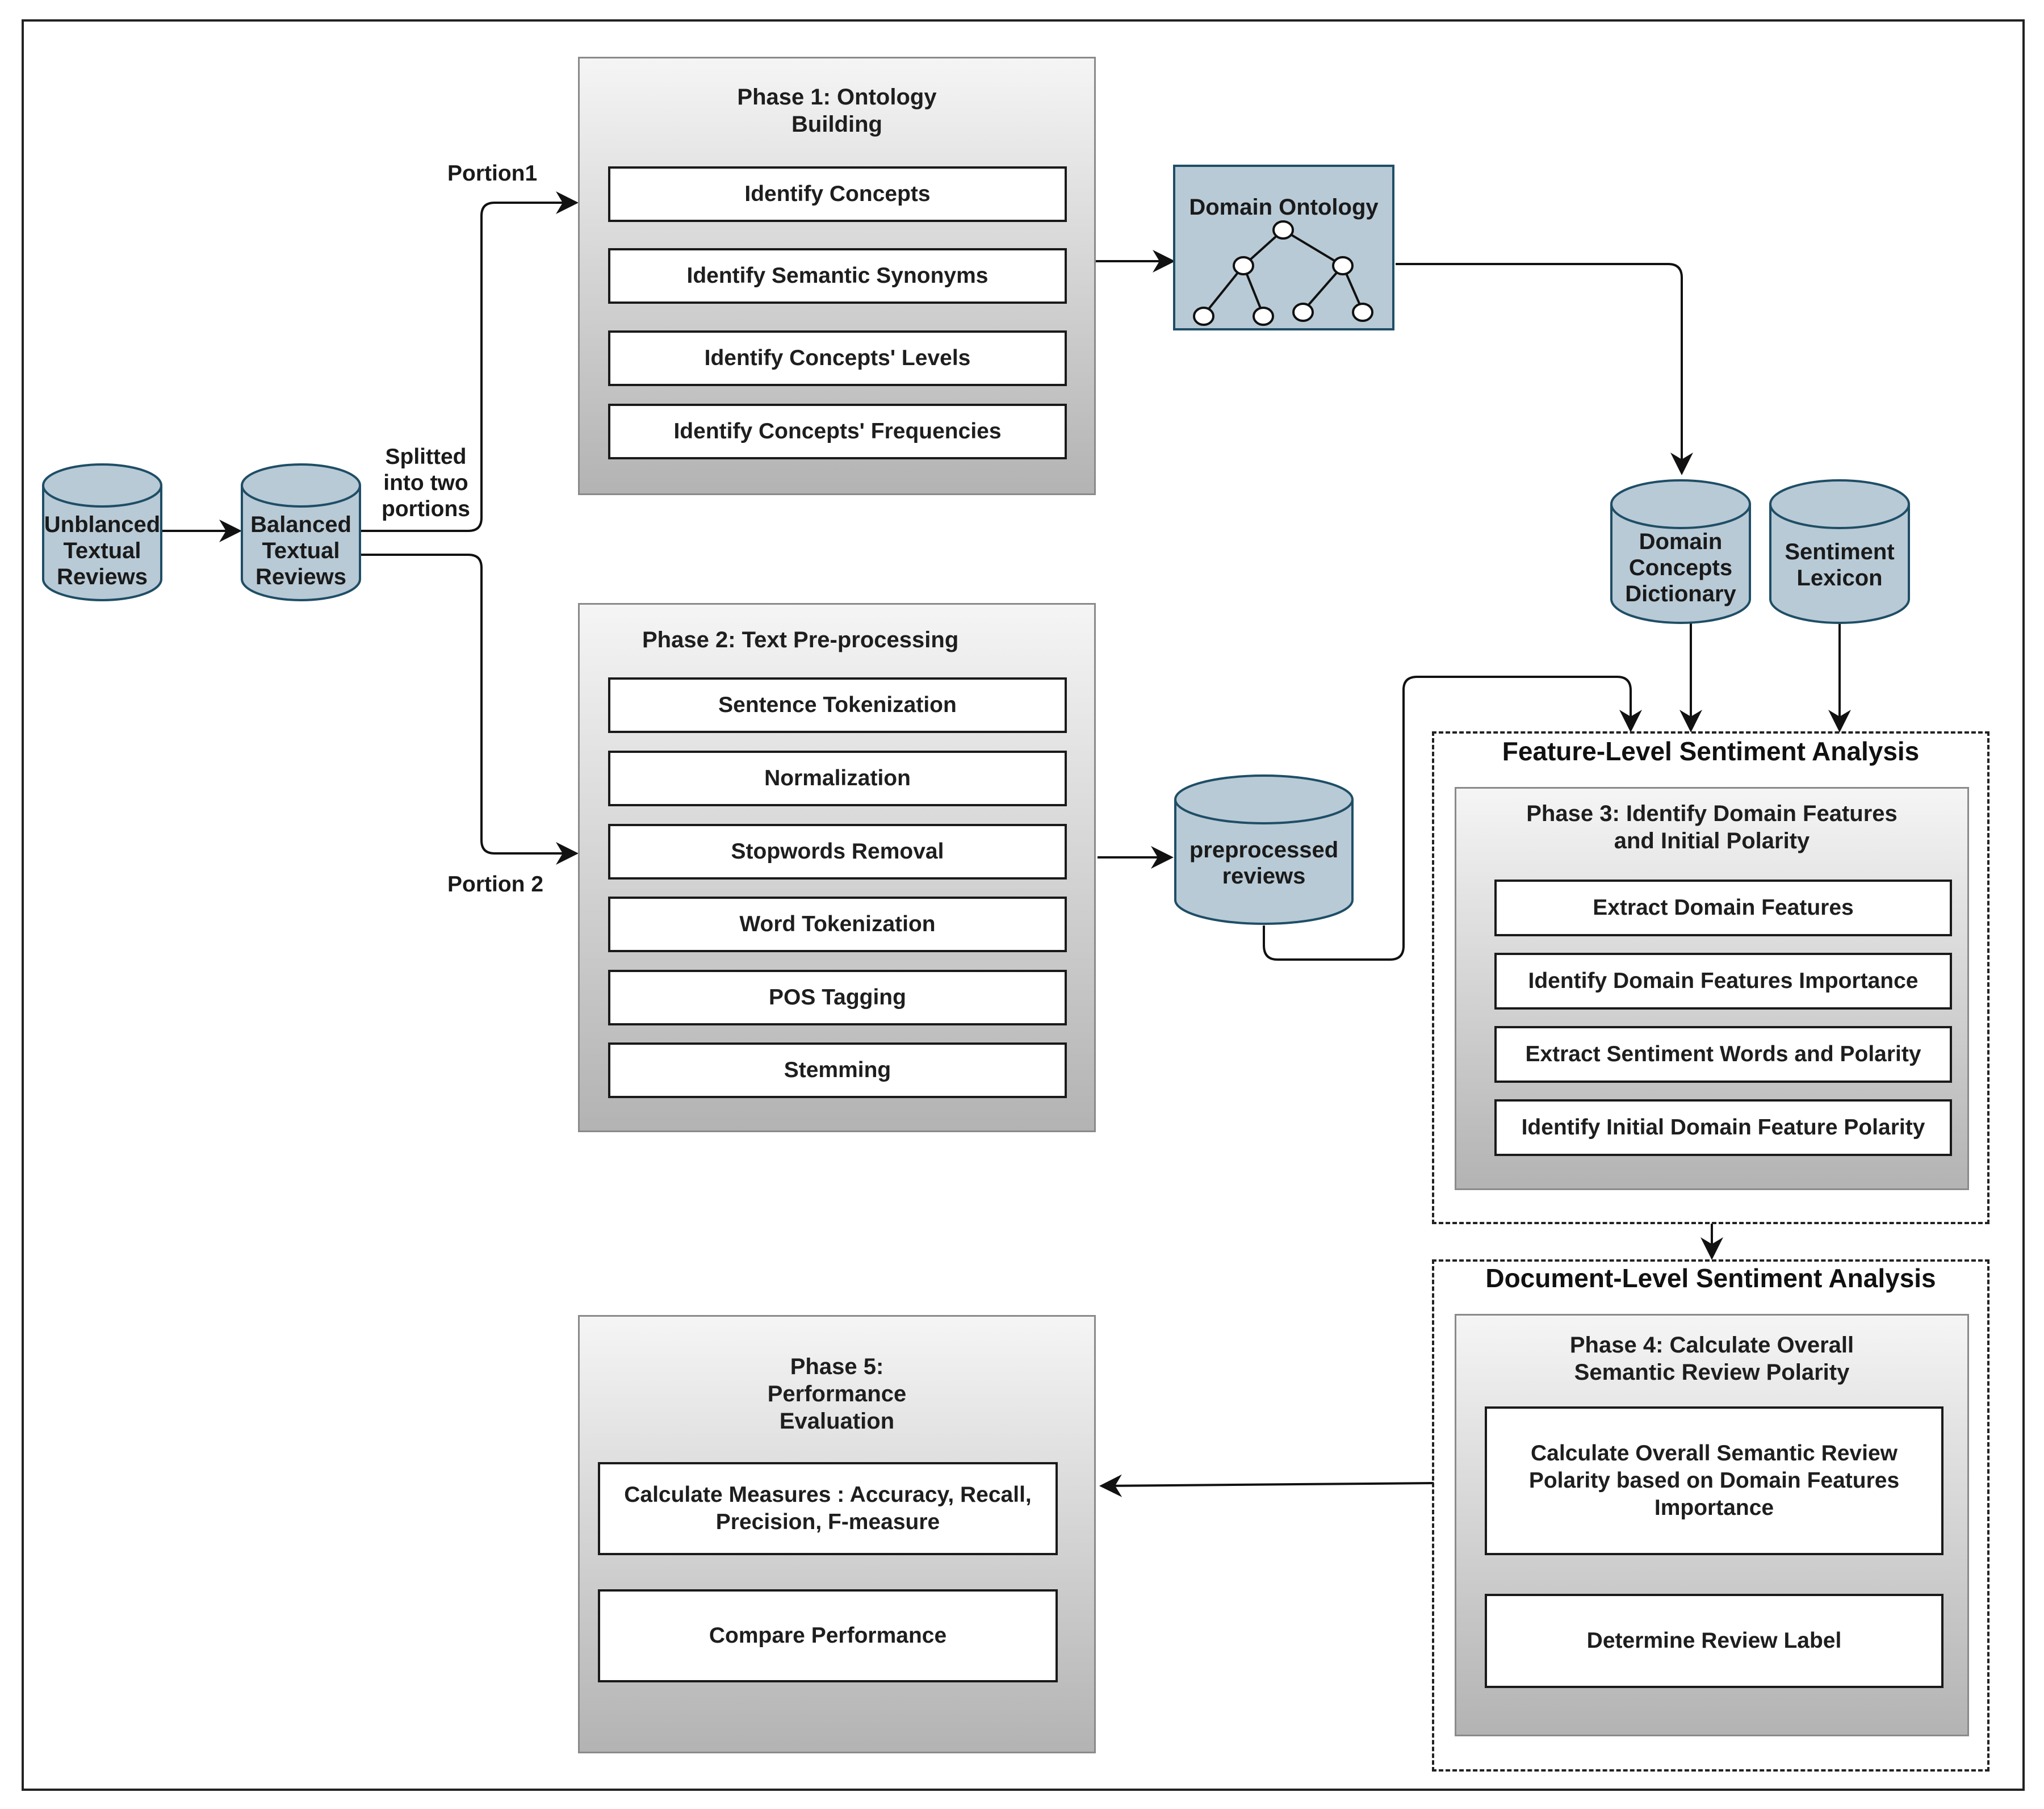 The height and width of the screenshot is (1809, 2044). Describe the element at coordinates (800, 640) in the screenshot. I see `phase2-title: Phase 2: Text Pre-processing` at that location.